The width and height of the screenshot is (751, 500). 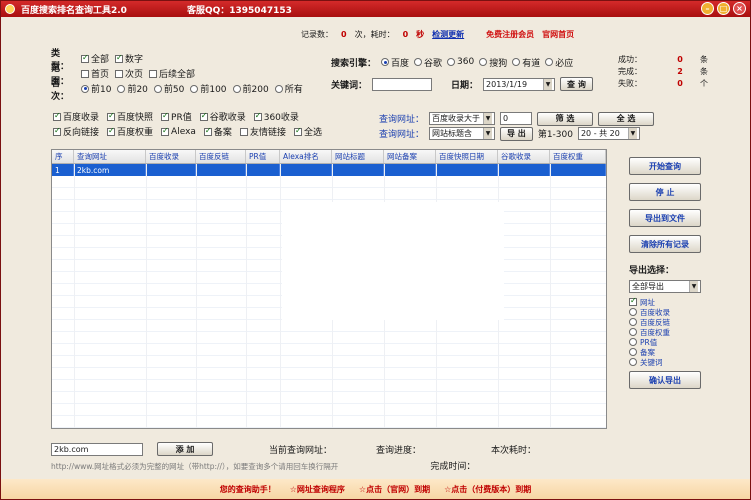 I want to click on field-beian: 备案, so click(x=217, y=131).